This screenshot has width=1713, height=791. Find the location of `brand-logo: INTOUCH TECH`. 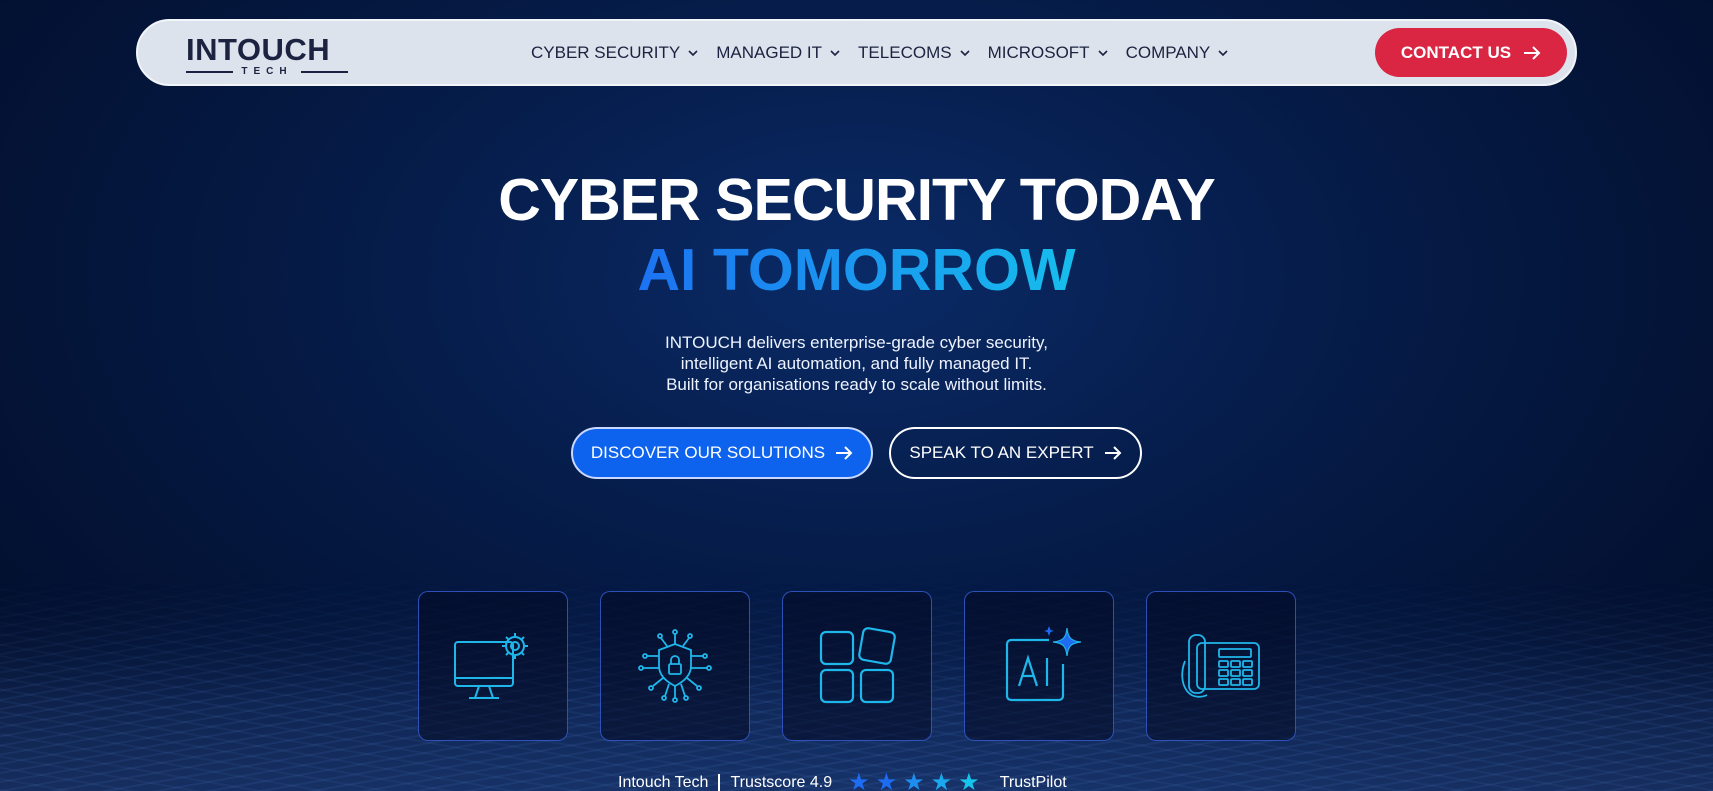

brand-logo: INTOUCH TECH is located at coordinates (267, 54).